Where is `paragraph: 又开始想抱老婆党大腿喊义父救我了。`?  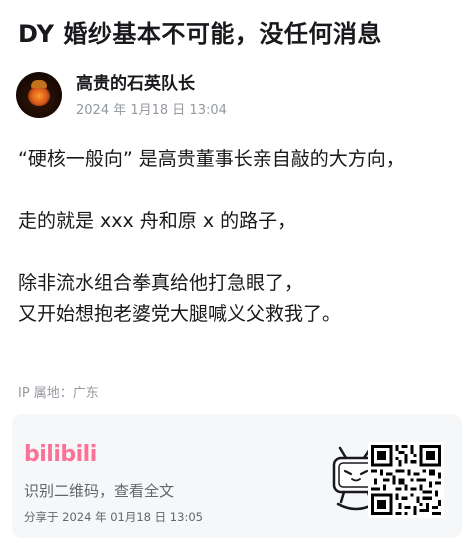
paragraph: 又开始想抱老婆党大腿喊义父救我了。 is located at coordinates (180, 314).